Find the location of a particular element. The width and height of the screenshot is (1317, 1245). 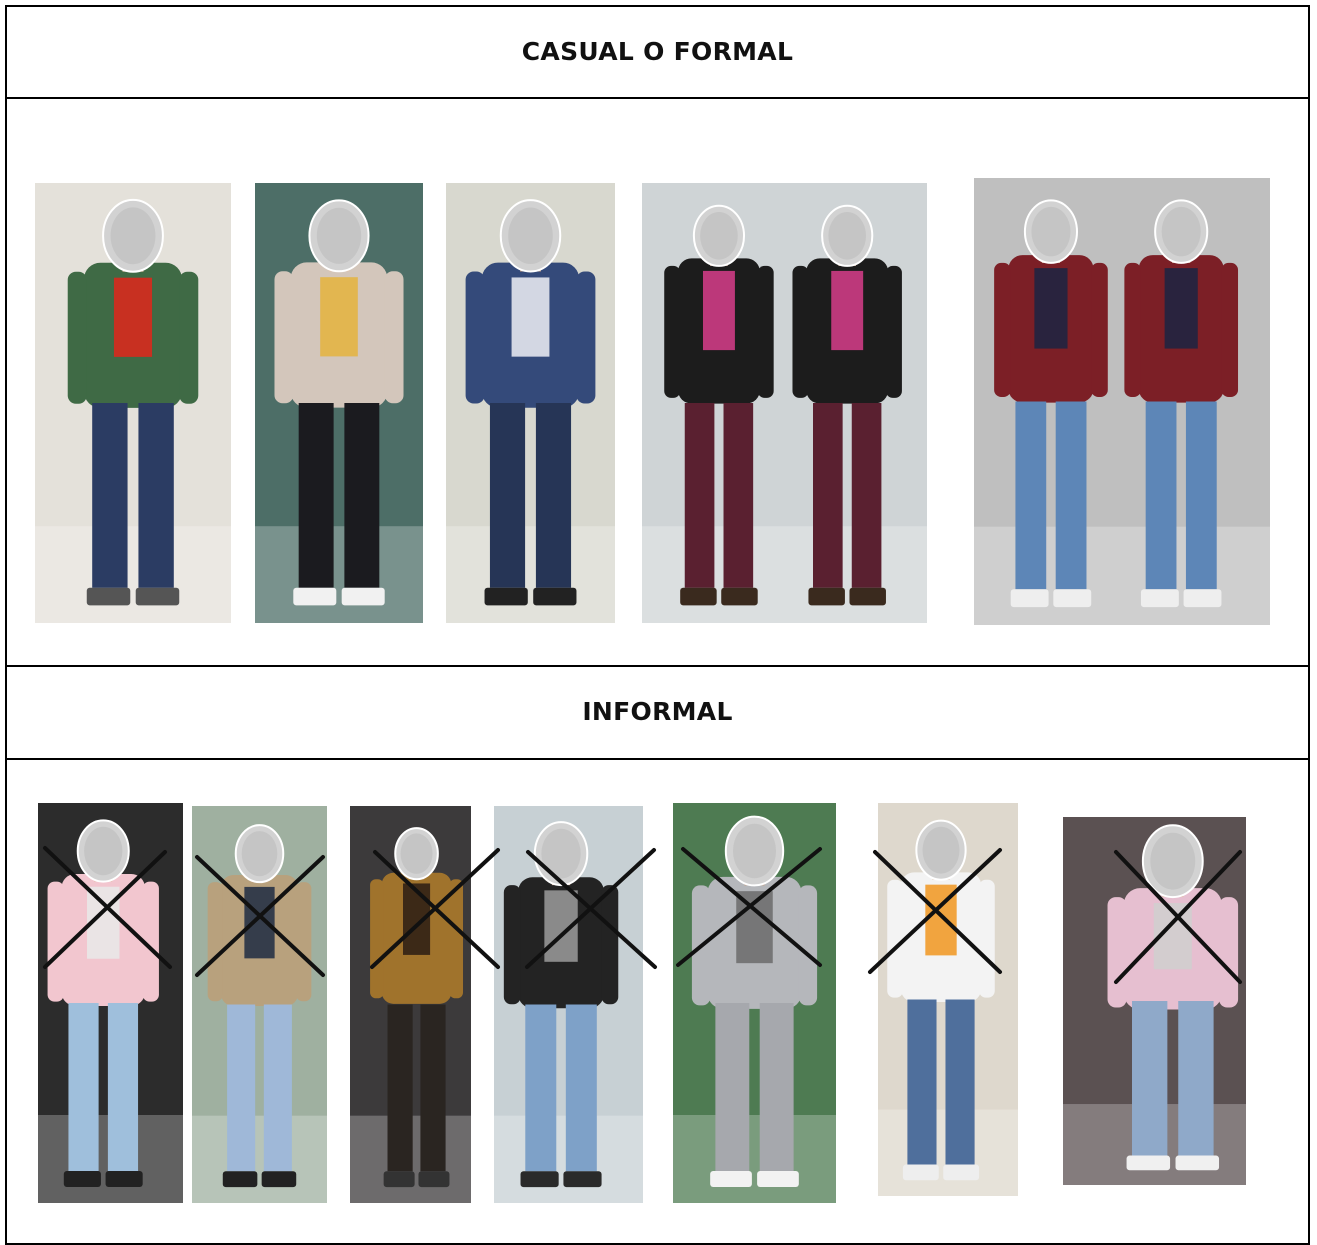

section-title-informal: INFORMAL is located at coordinates (657, 711).